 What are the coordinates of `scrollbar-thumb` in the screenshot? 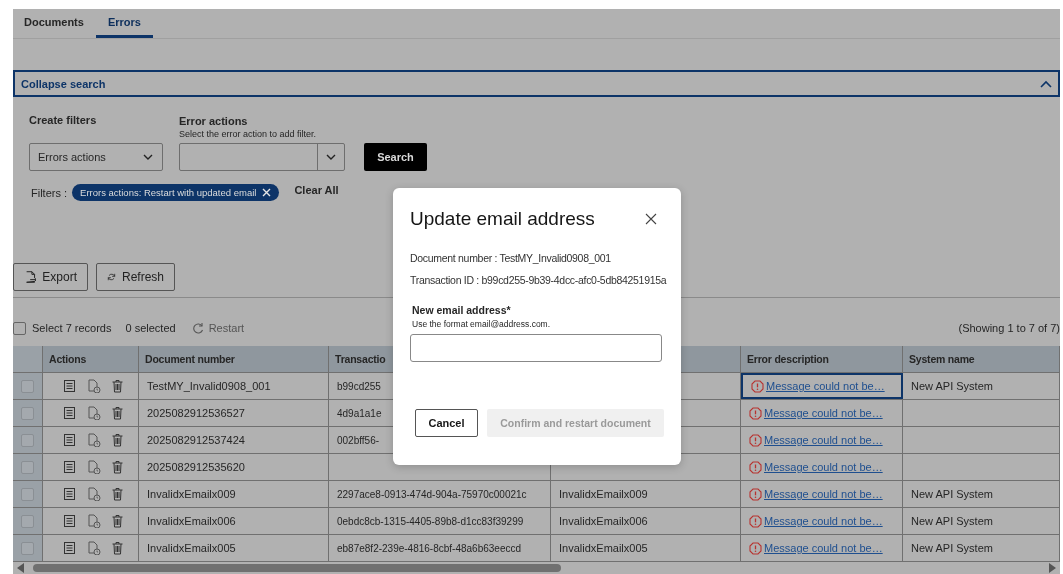 It's located at (297, 568).